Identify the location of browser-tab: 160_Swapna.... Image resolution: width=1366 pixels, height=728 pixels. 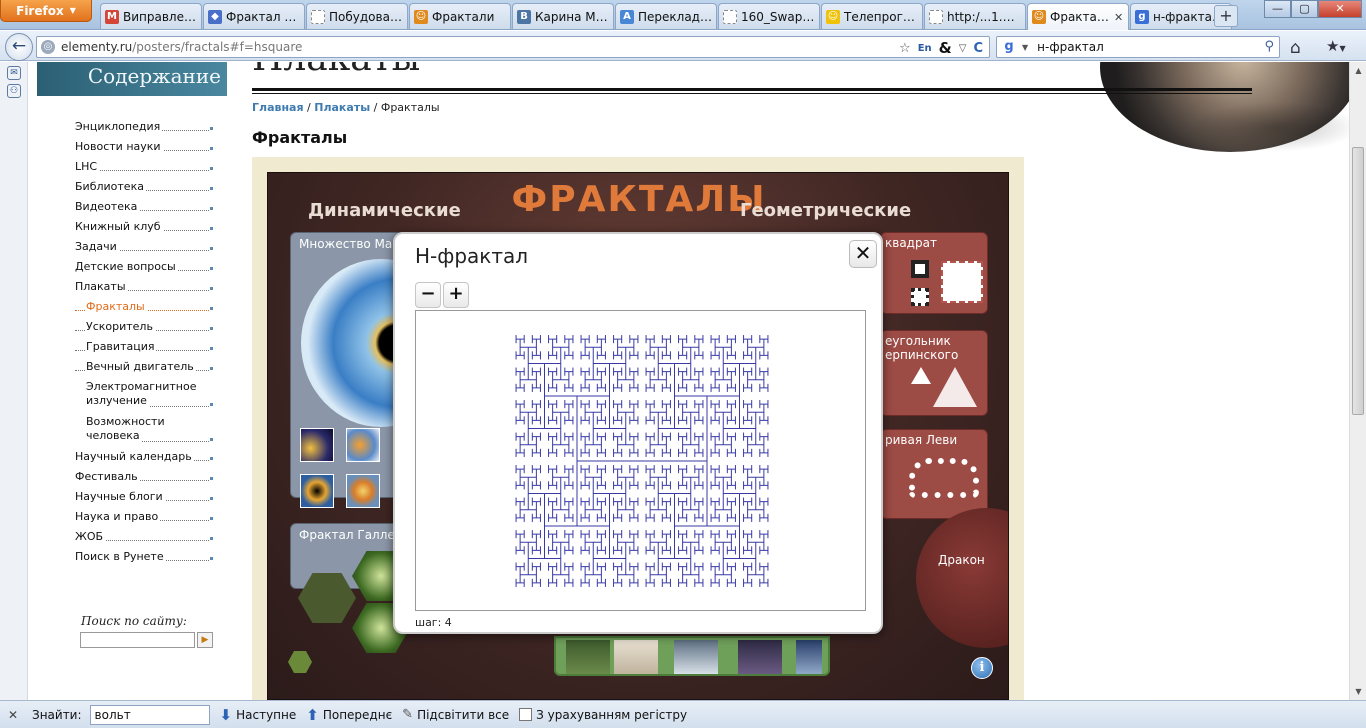
(769, 16).